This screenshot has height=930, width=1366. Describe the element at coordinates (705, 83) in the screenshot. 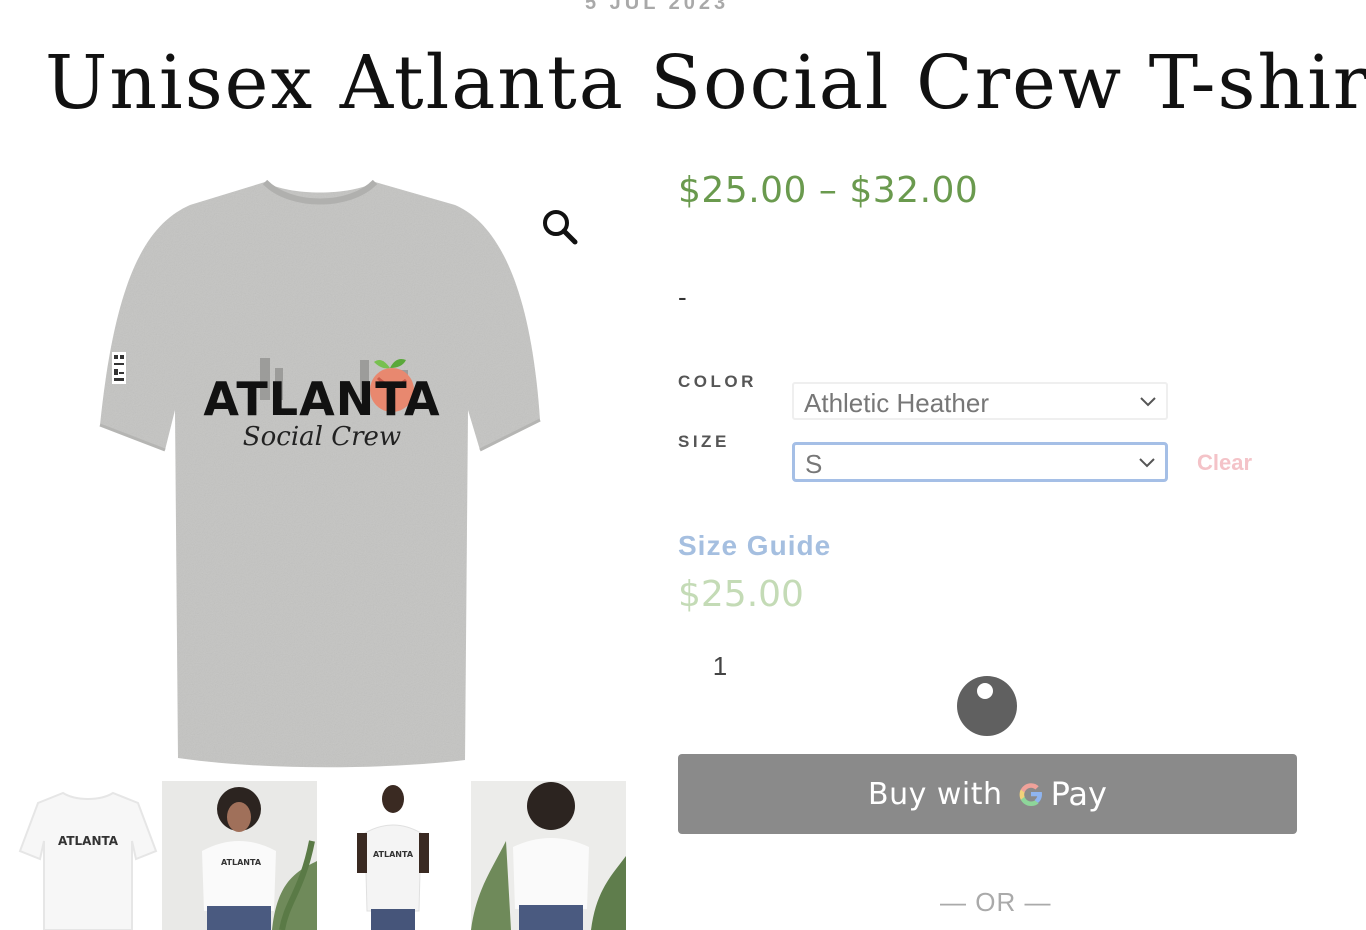

I see `product-title: Unisex Atlanta Social Crew T-shirt` at that location.